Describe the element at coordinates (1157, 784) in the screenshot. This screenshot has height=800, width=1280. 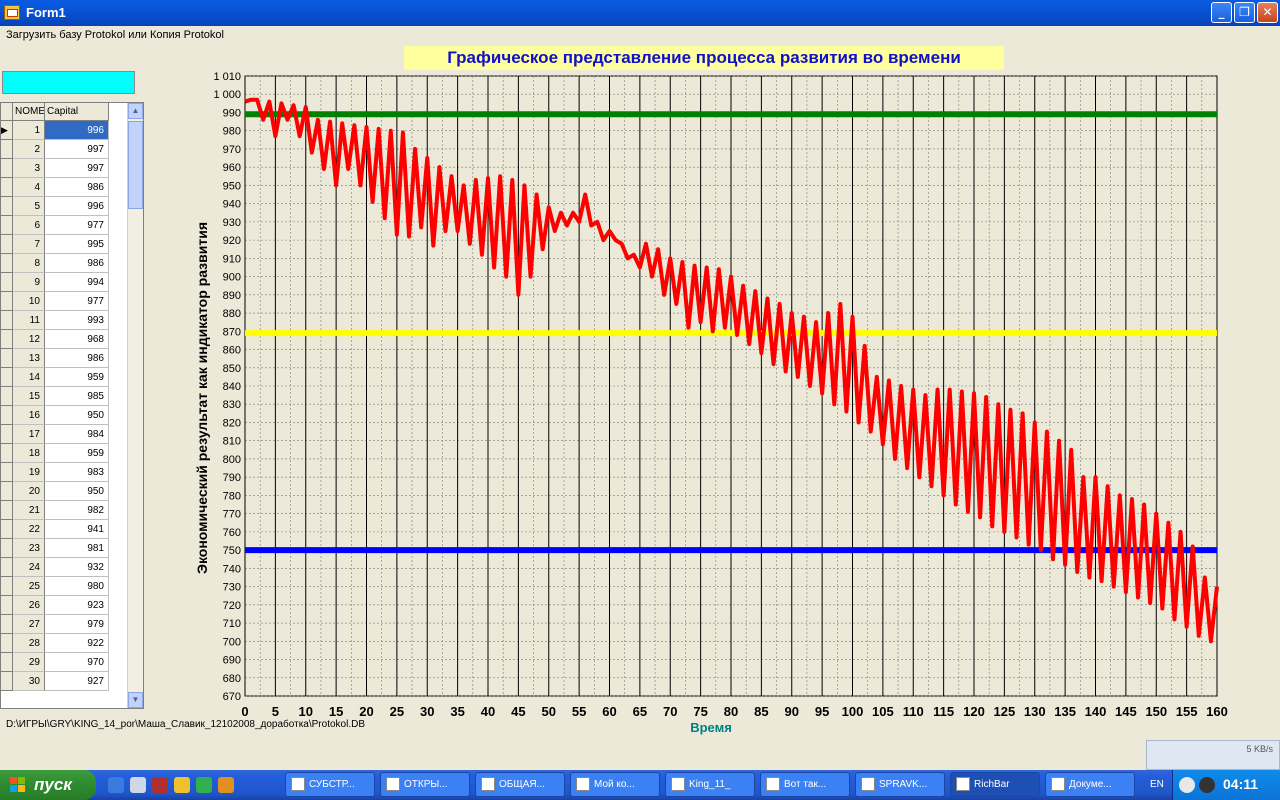
I see `language-indicator: EN` at that location.